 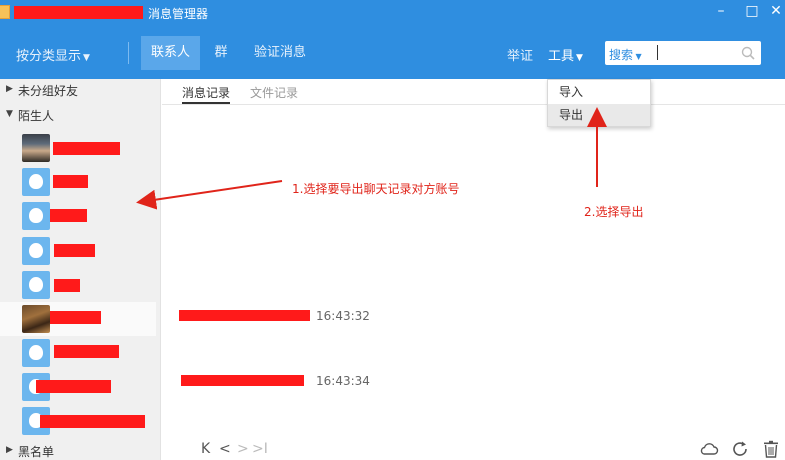 I want to click on tab-contacts: 联系人, so click(x=170, y=53).